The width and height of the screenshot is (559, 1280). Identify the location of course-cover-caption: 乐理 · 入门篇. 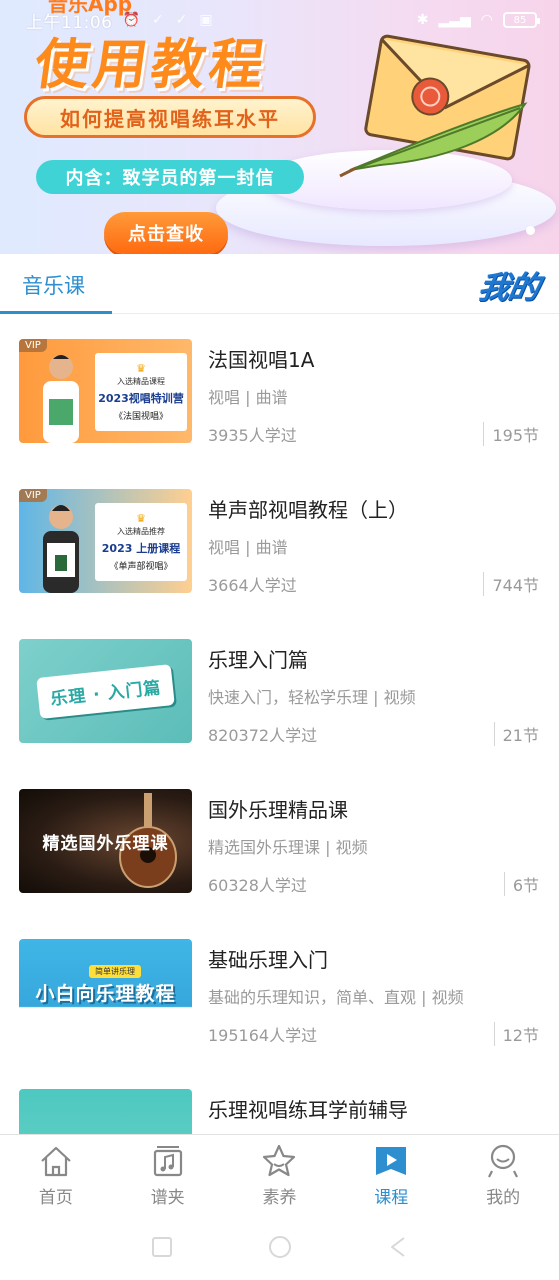
(105, 691).